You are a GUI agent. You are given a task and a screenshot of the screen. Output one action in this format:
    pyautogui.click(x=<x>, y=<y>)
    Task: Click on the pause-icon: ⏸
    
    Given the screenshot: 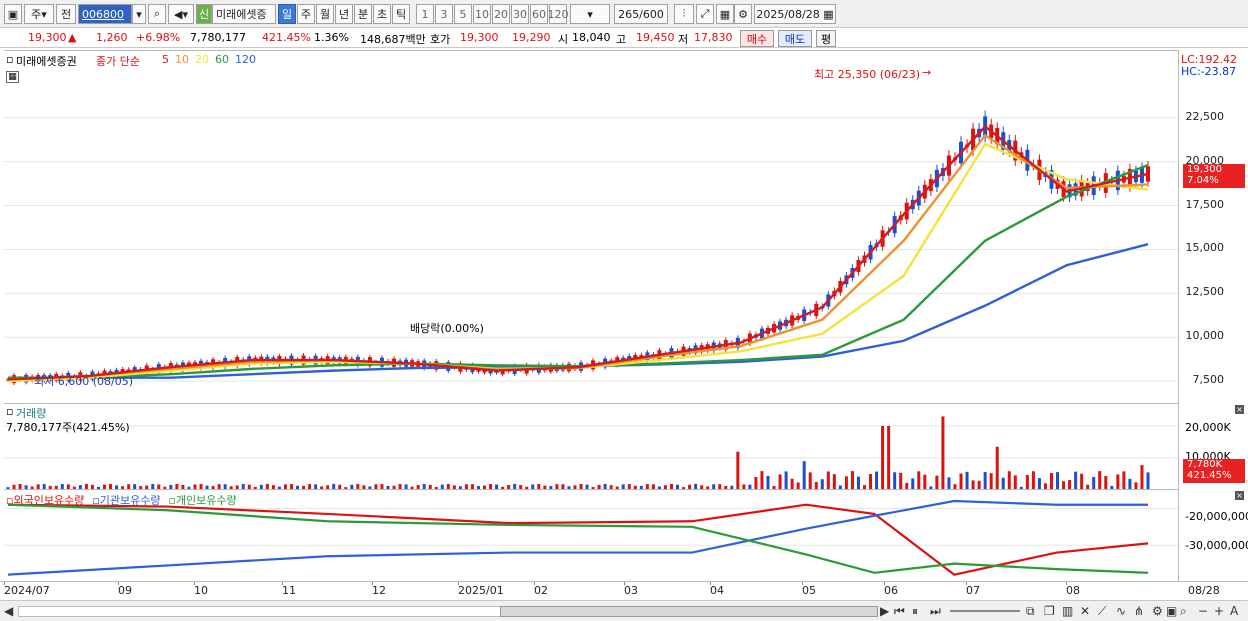 What is the action you would take?
    pyautogui.click(x=915, y=611)
    